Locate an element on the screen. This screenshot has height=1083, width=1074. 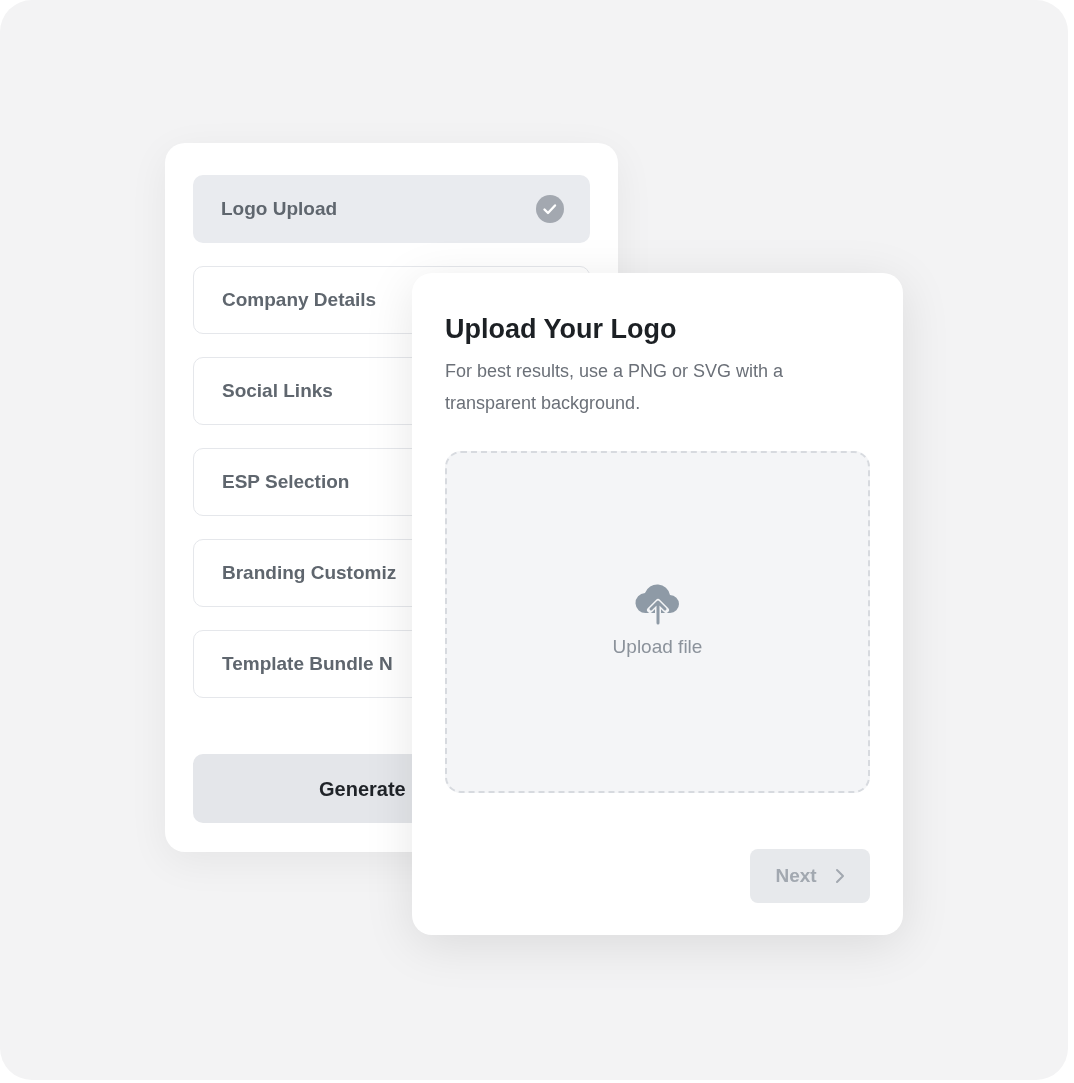
check-icon is located at coordinates (550, 209).